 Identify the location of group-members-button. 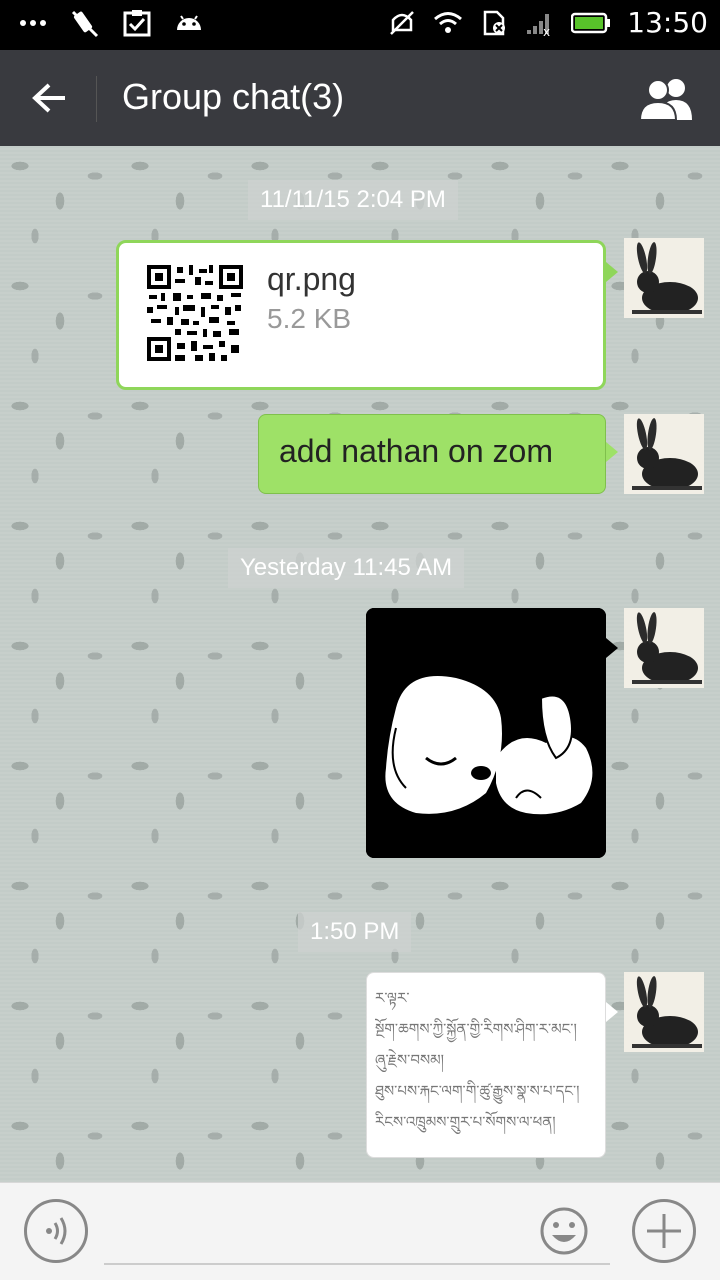
(666, 99).